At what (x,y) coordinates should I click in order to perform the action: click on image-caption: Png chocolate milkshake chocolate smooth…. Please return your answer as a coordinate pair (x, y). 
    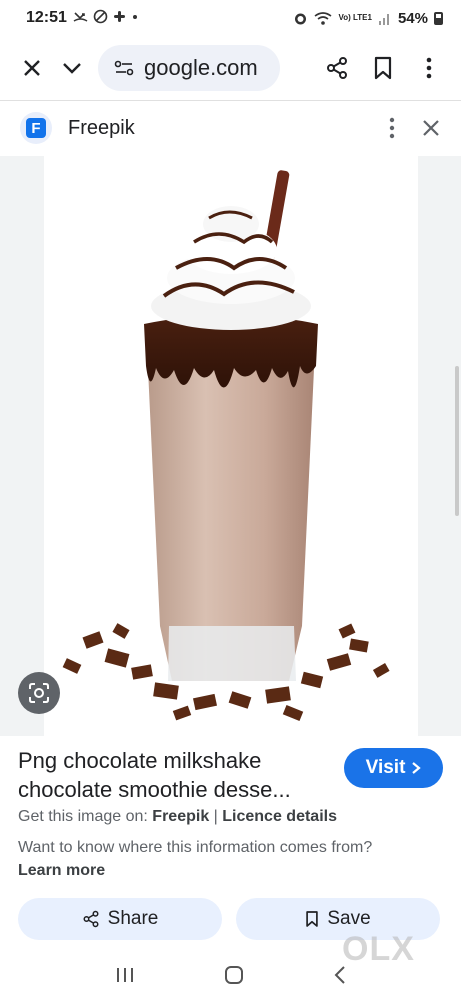
    Looking at the image, I should click on (173, 775).